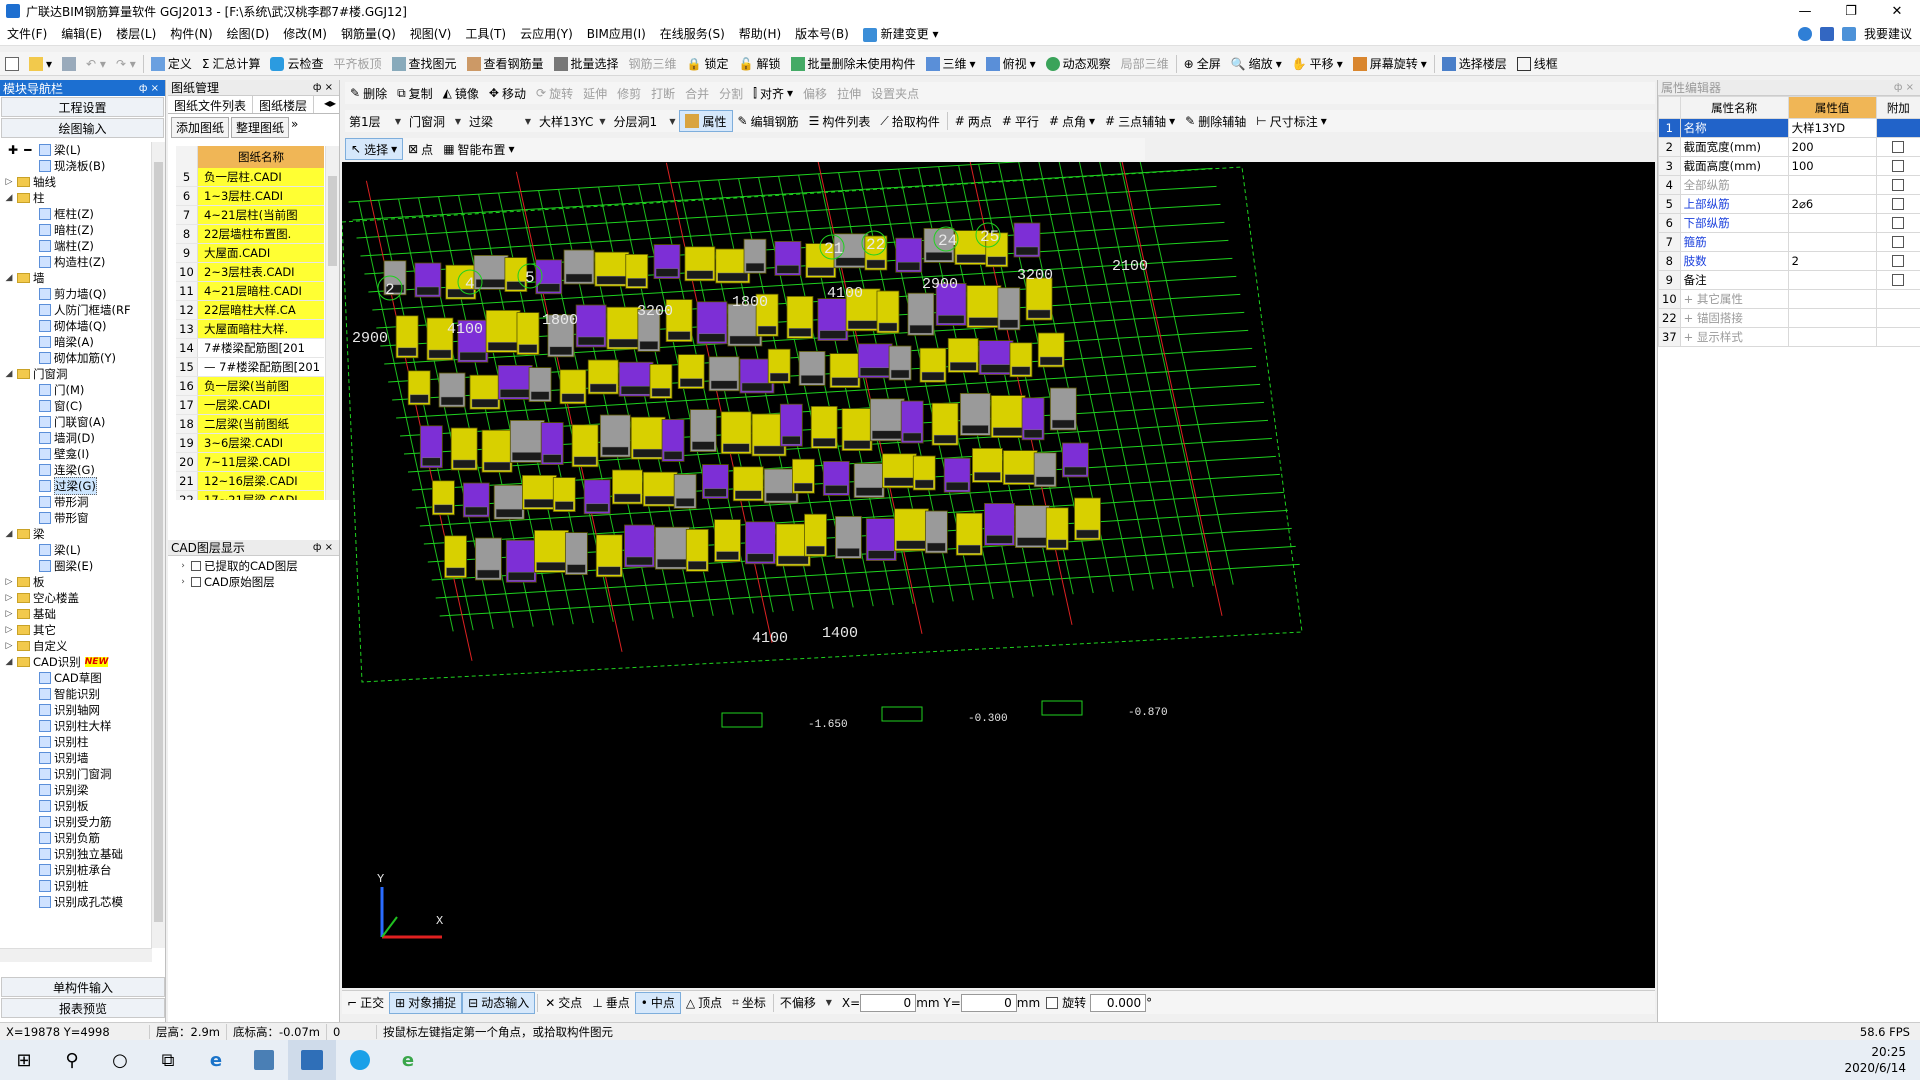 The height and width of the screenshot is (1080, 1920). What do you see at coordinates (76, 726) in the screenshot?
I see `tree-item: 识别柱大样` at bounding box center [76, 726].